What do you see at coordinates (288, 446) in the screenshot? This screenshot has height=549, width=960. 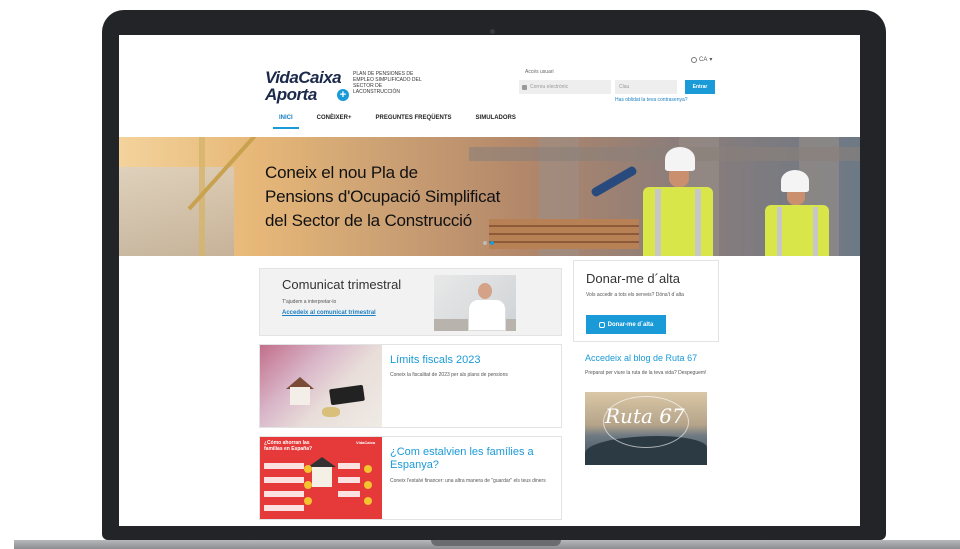 I see `infographic-title: ¿Cómo ahorran las familias en España?` at bounding box center [288, 446].